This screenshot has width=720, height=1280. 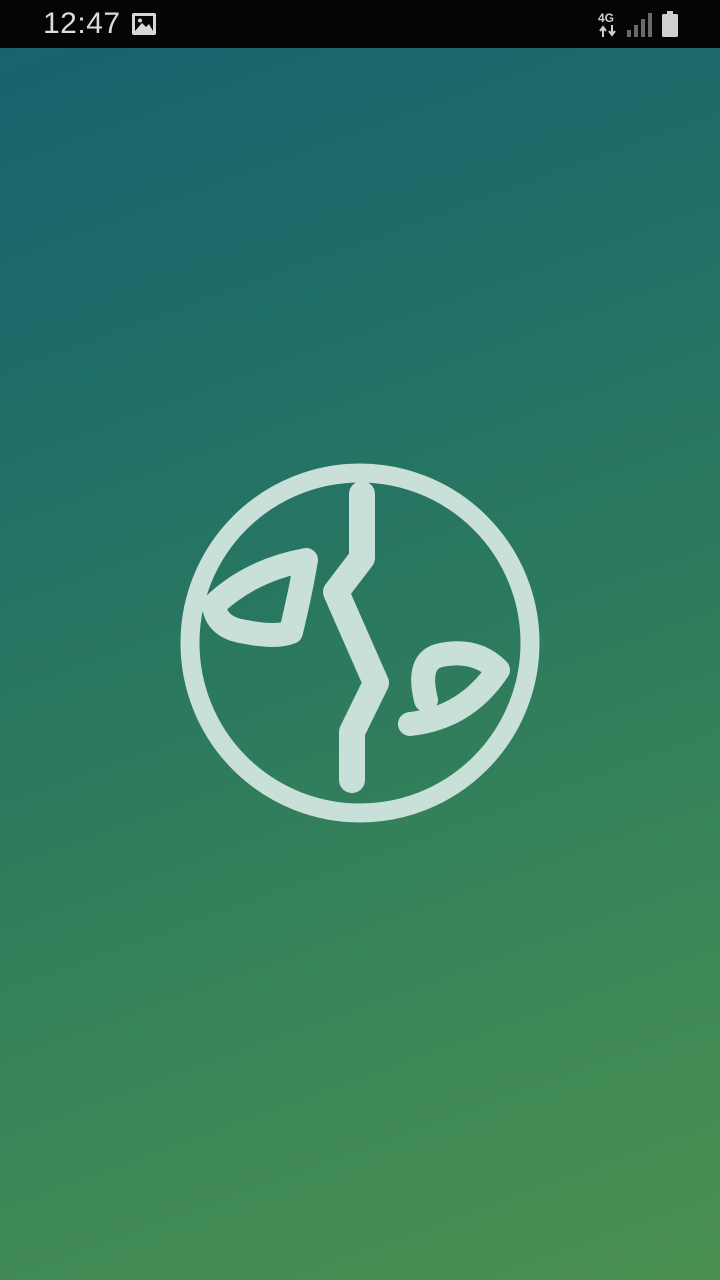 I want to click on image-icon, so click(x=144, y=24).